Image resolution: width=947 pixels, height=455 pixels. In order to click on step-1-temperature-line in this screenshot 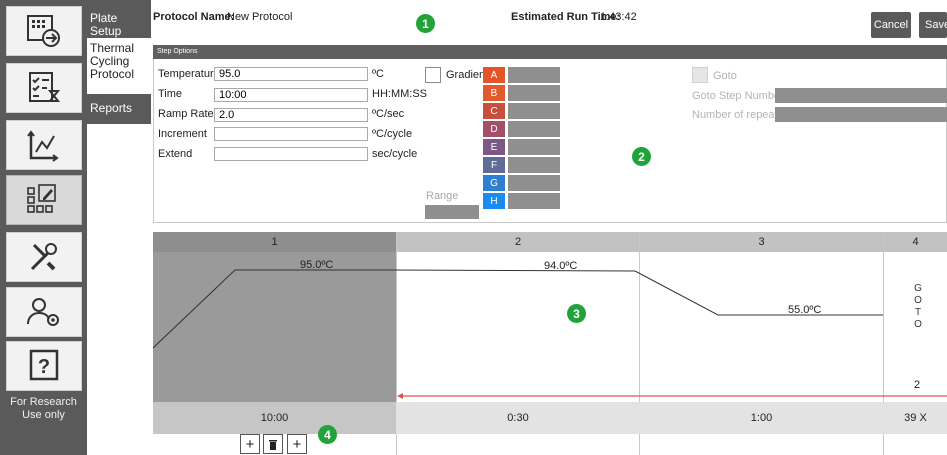, I will do `click(272, 309)`.